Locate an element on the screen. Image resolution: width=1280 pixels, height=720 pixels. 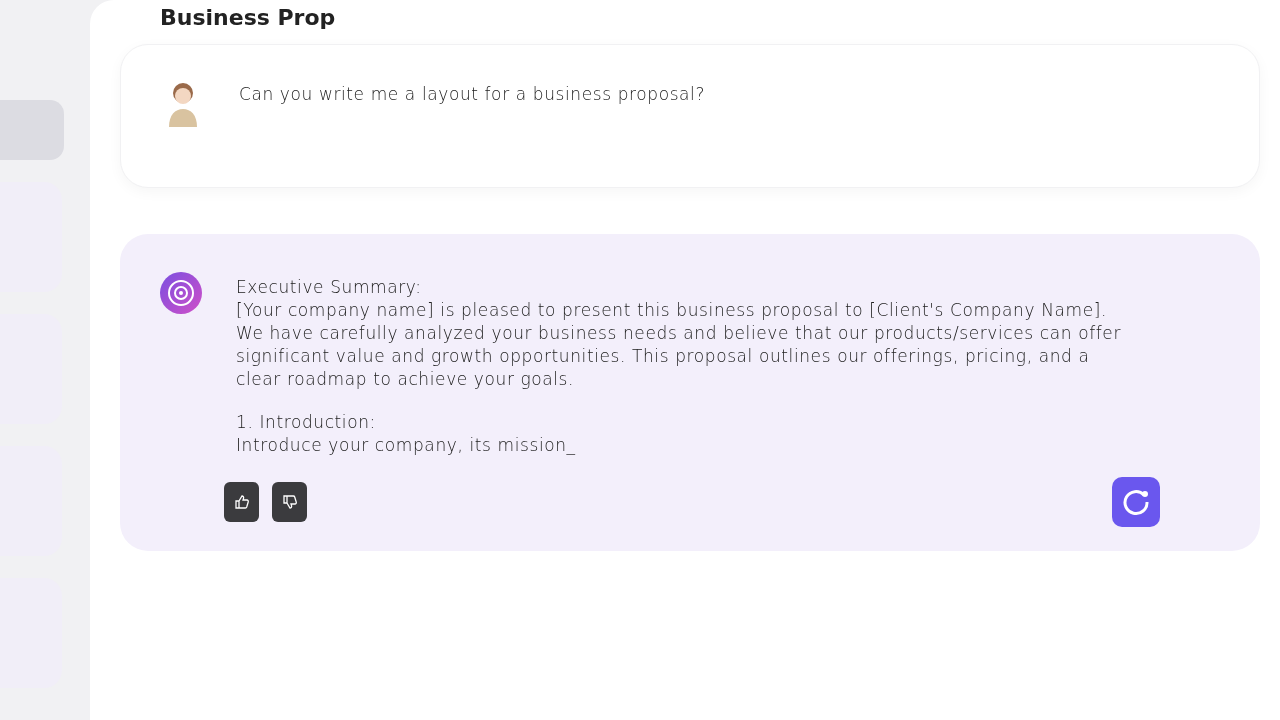
chat-title: Business Prop is located at coordinates (248, 18).